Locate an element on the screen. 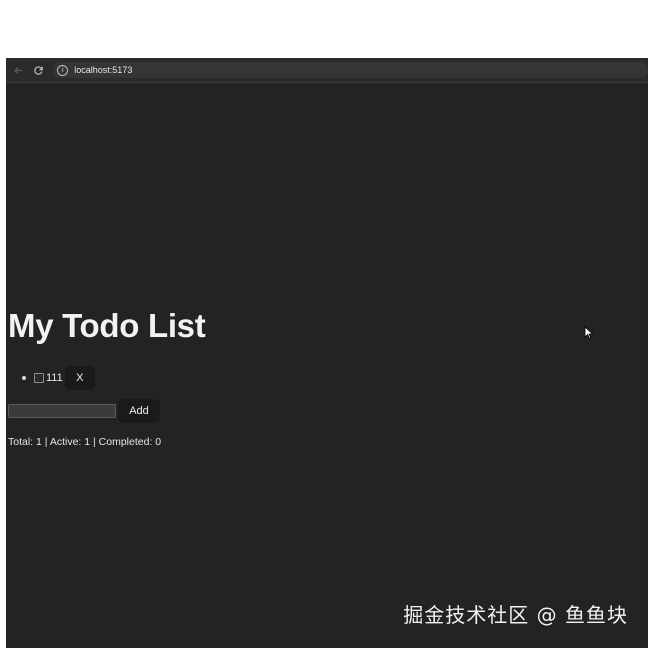 The width and height of the screenshot is (648, 648). todo-list: 111 X is located at coordinates (58, 378).